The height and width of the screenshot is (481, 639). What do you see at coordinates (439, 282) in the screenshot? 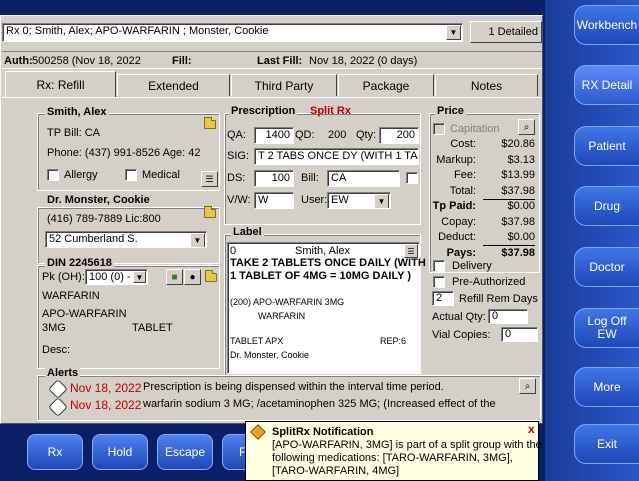
I see `preauthorized-checkbox` at bounding box center [439, 282].